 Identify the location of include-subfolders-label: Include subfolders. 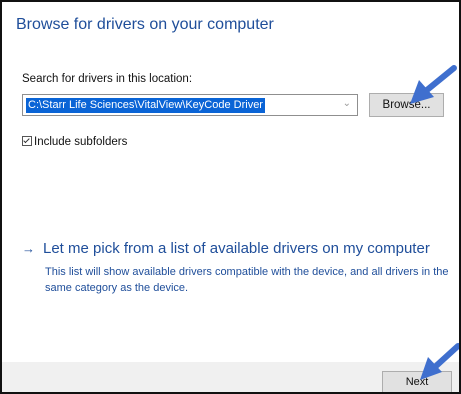
(80, 142).